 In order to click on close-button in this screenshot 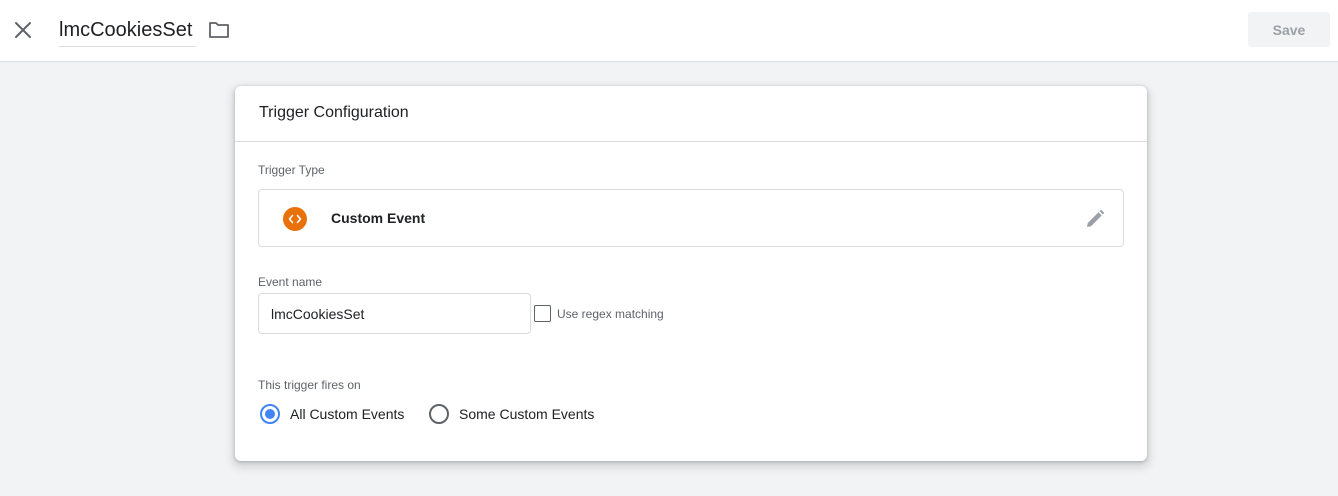, I will do `click(23, 30)`.